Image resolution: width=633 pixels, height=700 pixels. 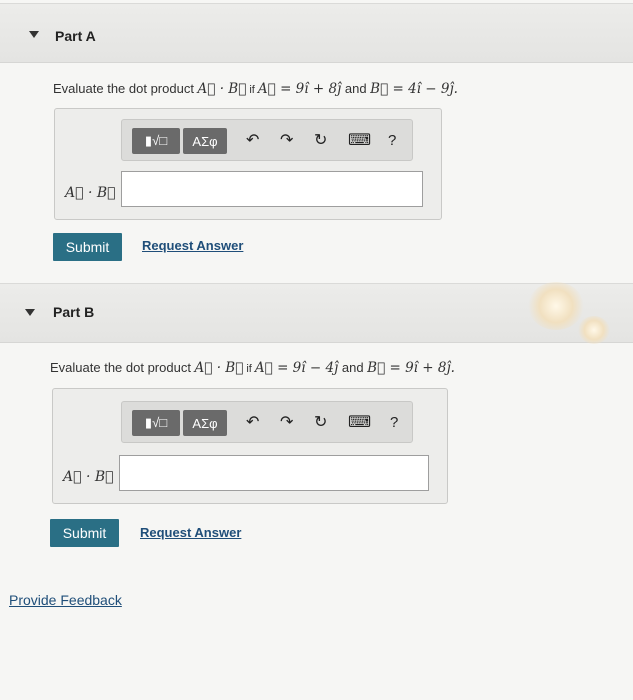 What do you see at coordinates (87, 247) in the screenshot?
I see `part-a-submit-button: Submit` at bounding box center [87, 247].